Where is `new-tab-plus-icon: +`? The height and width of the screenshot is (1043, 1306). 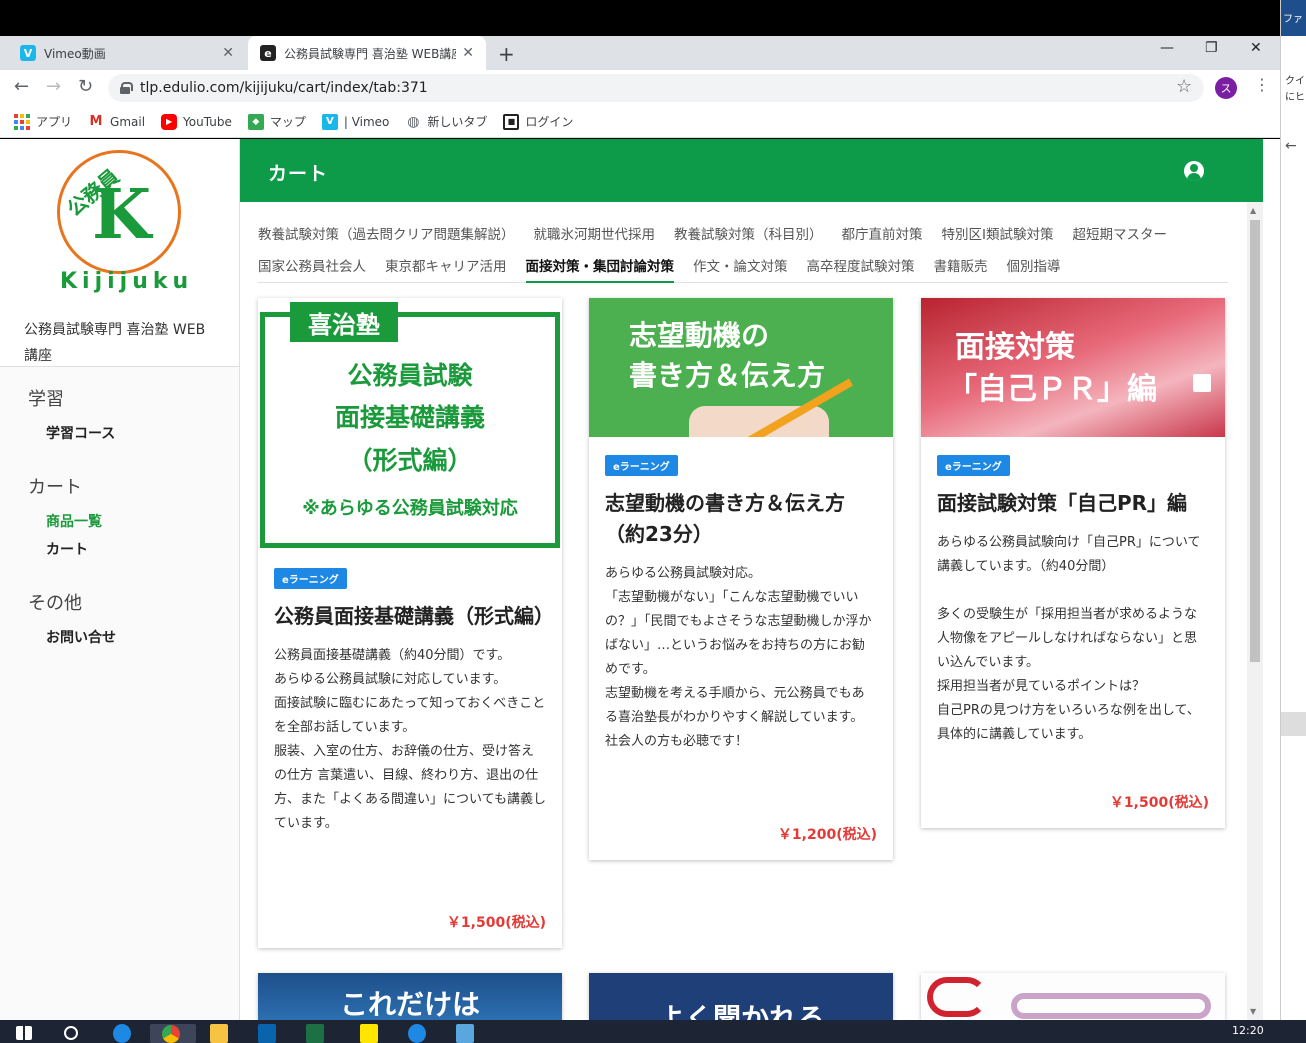
new-tab-plus-icon: + is located at coordinates (506, 54).